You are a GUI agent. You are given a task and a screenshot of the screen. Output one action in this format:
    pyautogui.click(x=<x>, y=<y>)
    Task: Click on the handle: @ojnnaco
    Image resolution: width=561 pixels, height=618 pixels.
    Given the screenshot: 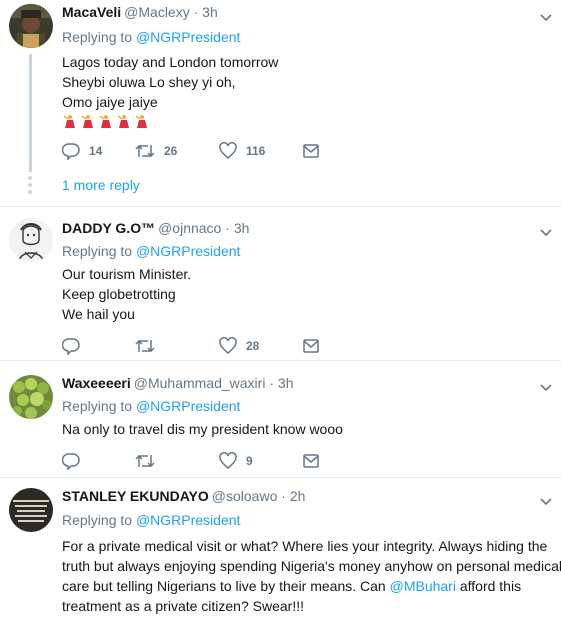 What is the action you would take?
    pyautogui.click(x=189, y=228)
    